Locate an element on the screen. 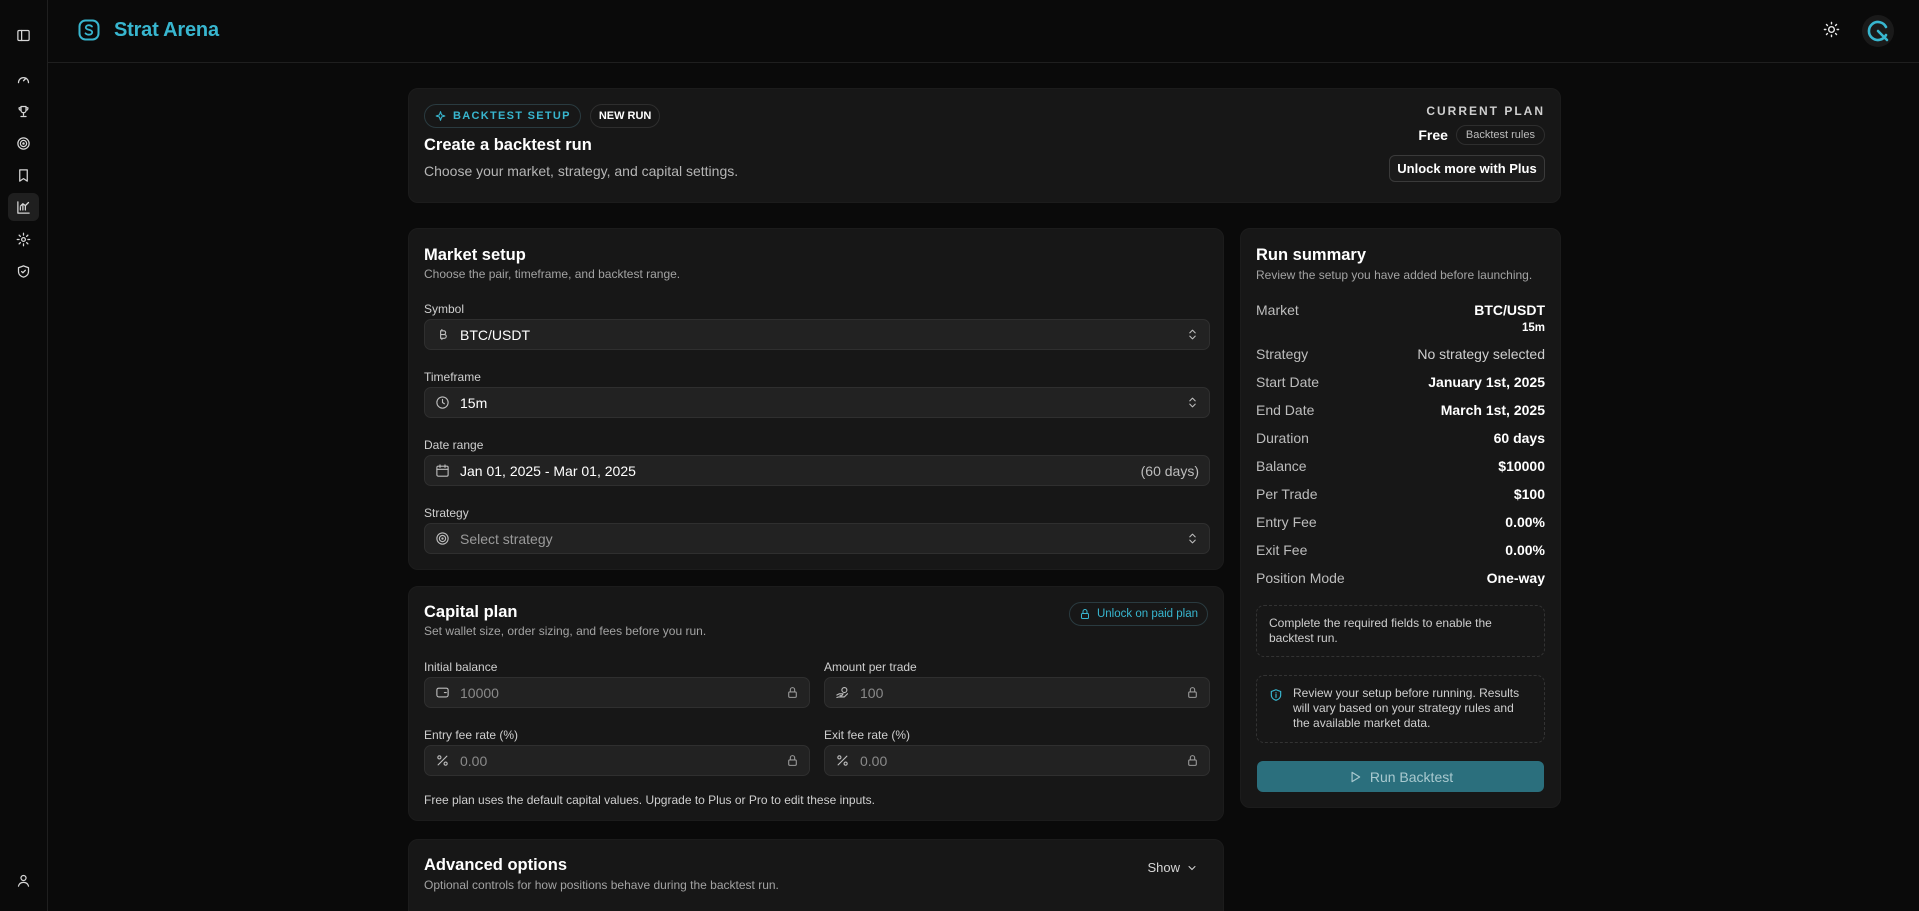 Image resolution: width=1919 pixels, height=911 pixels. new-run-badge: NEW RUN is located at coordinates (625, 116).